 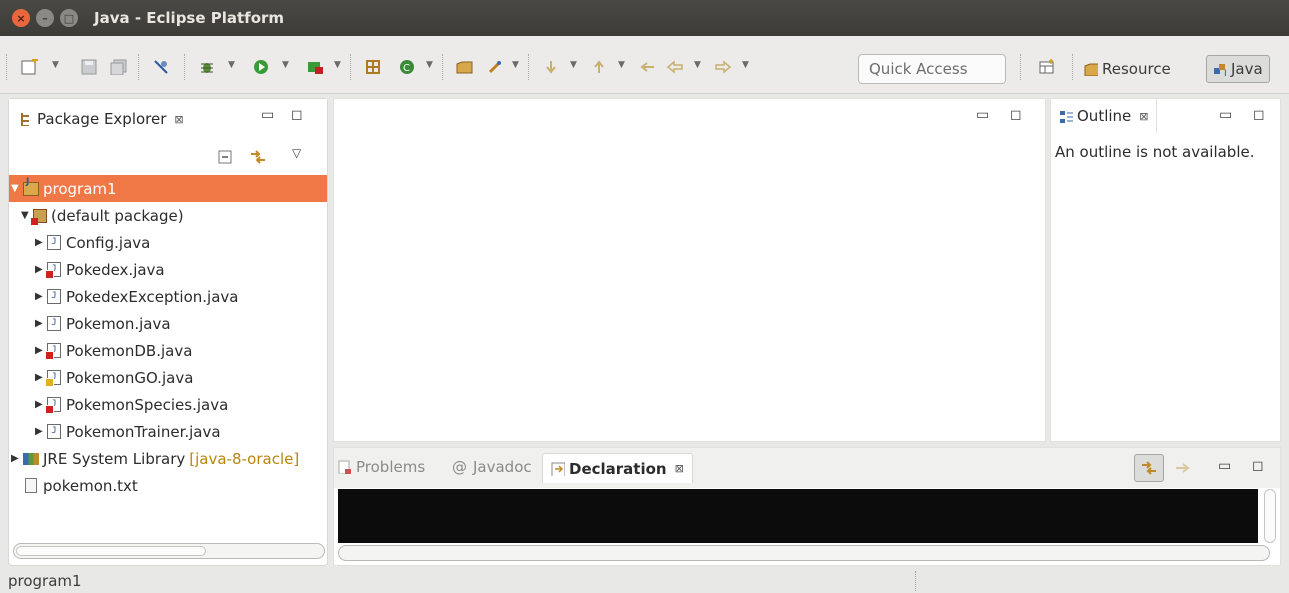 I want to click on tree-item-file: ▶ J Config.java, so click(x=79, y=242).